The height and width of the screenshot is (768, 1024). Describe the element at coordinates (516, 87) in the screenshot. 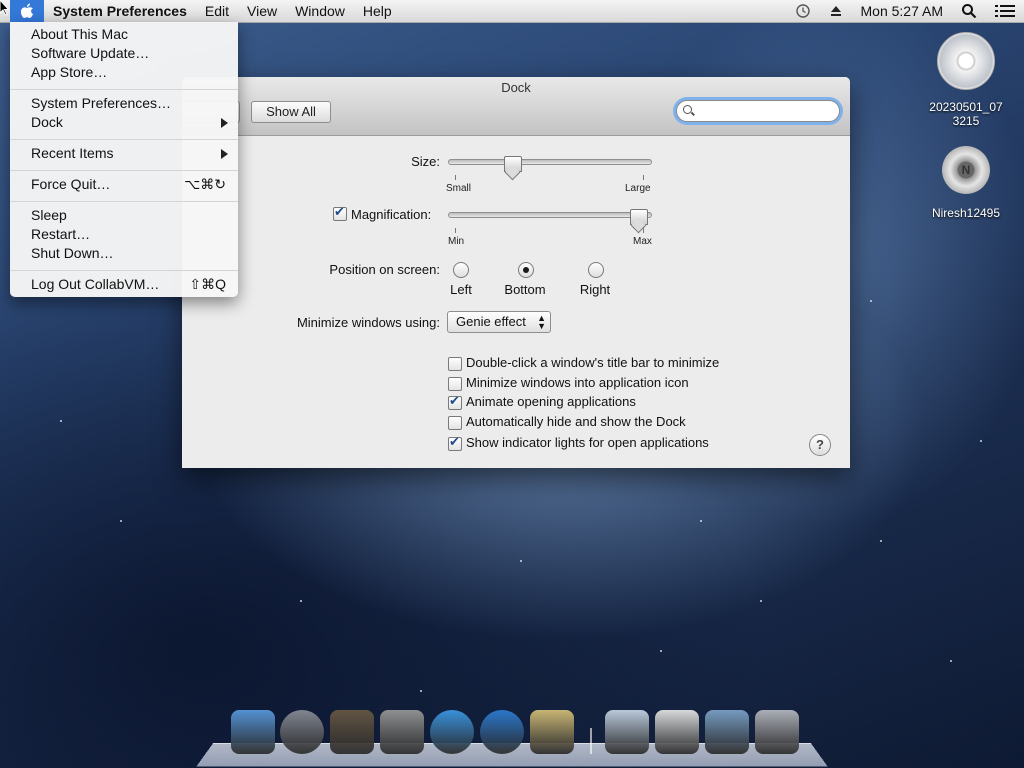

I see `window-title: Dock` at that location.